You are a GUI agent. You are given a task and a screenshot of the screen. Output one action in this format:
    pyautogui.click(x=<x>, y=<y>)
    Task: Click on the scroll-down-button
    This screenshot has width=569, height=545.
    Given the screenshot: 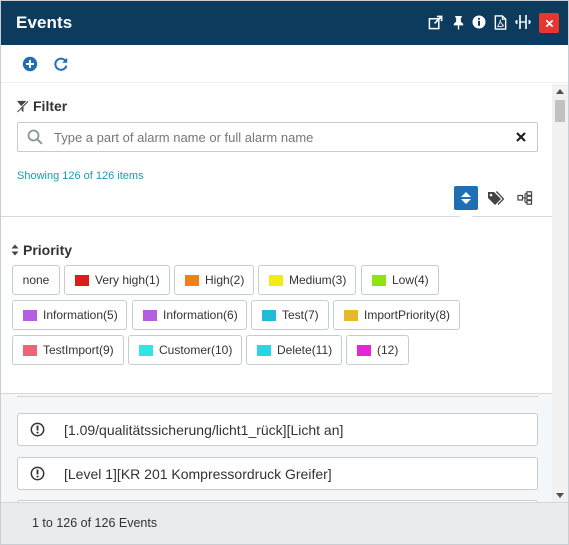 What is the action you would take?
    pyautogui.click(x=560, y=495)
    